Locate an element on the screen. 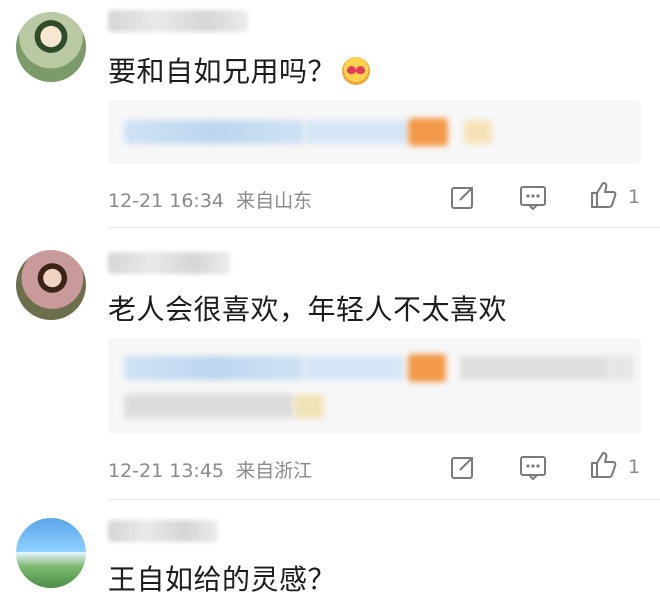  comment-meta: 12-21 13:45 来自浙江 is located at coordinates (210, 469).